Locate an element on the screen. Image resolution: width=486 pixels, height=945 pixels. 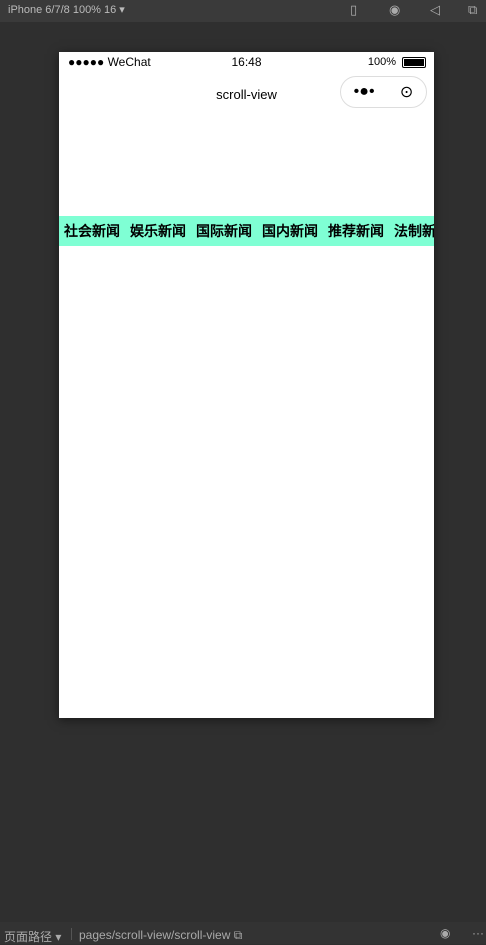
record-icon: ◉ is located at coordinates (394, 10).